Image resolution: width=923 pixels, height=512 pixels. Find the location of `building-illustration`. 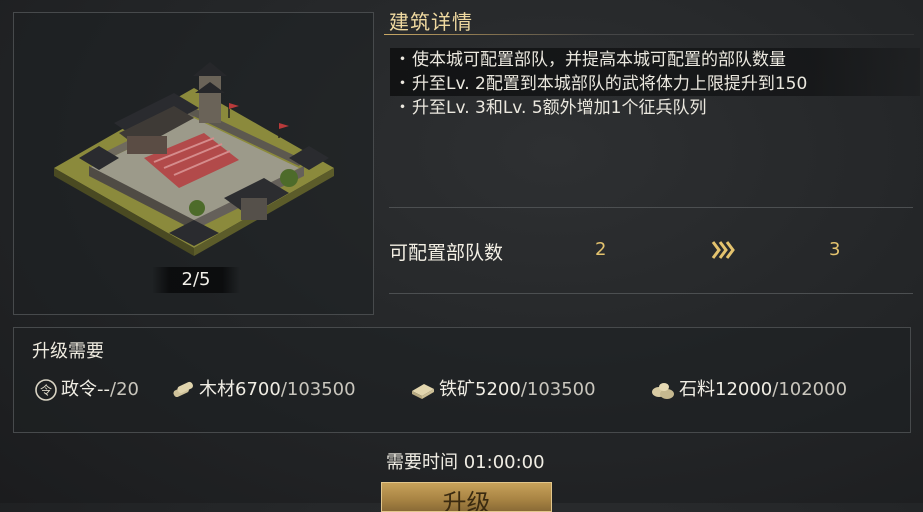

building-illustration is located at coordinates (194, 159).